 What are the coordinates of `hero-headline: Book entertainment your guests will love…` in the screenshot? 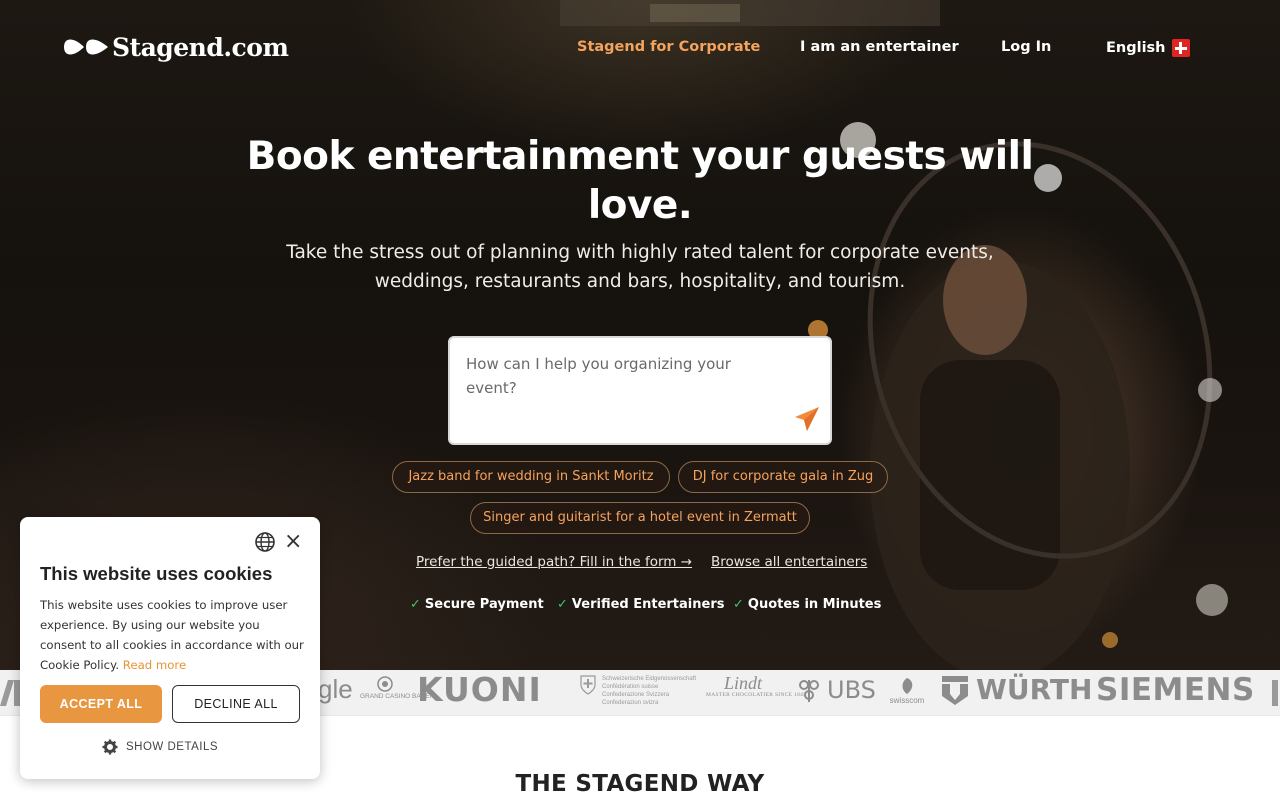 It's located at (640, 181).